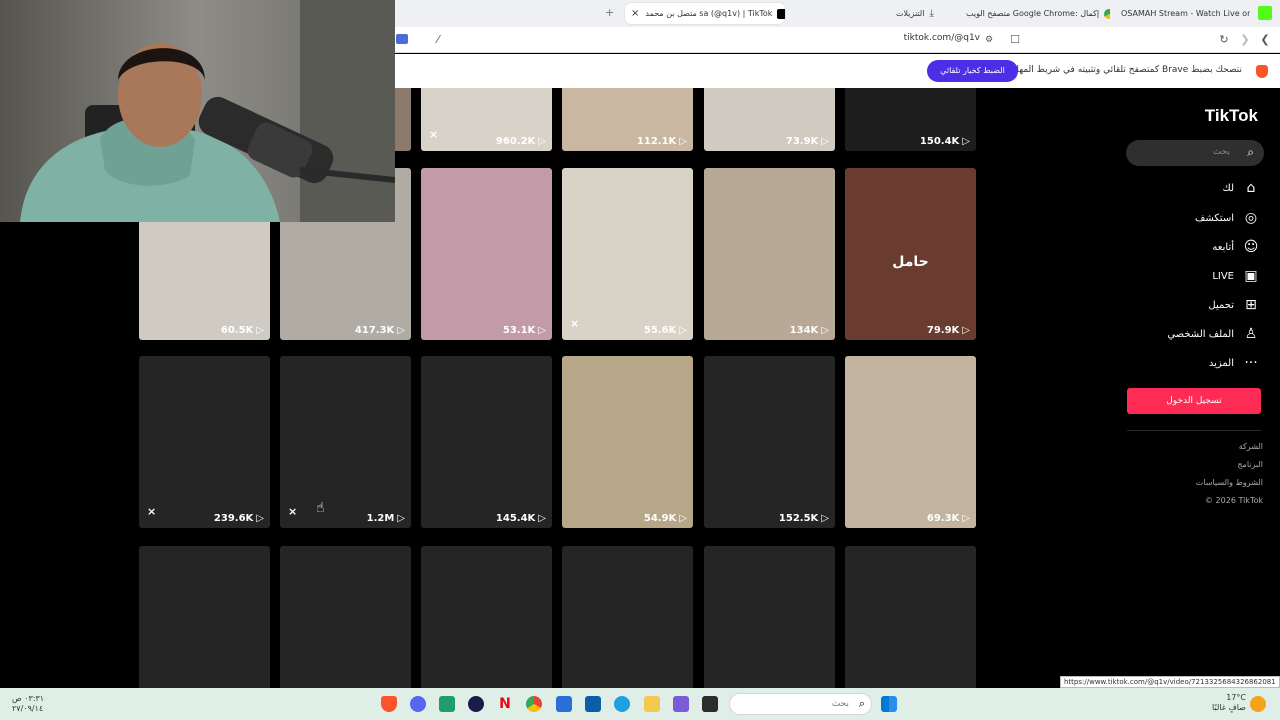  Describe the element at coordinates (948, 518) in the screenshot. I see `view-count: 69.3K ▷` at that location.